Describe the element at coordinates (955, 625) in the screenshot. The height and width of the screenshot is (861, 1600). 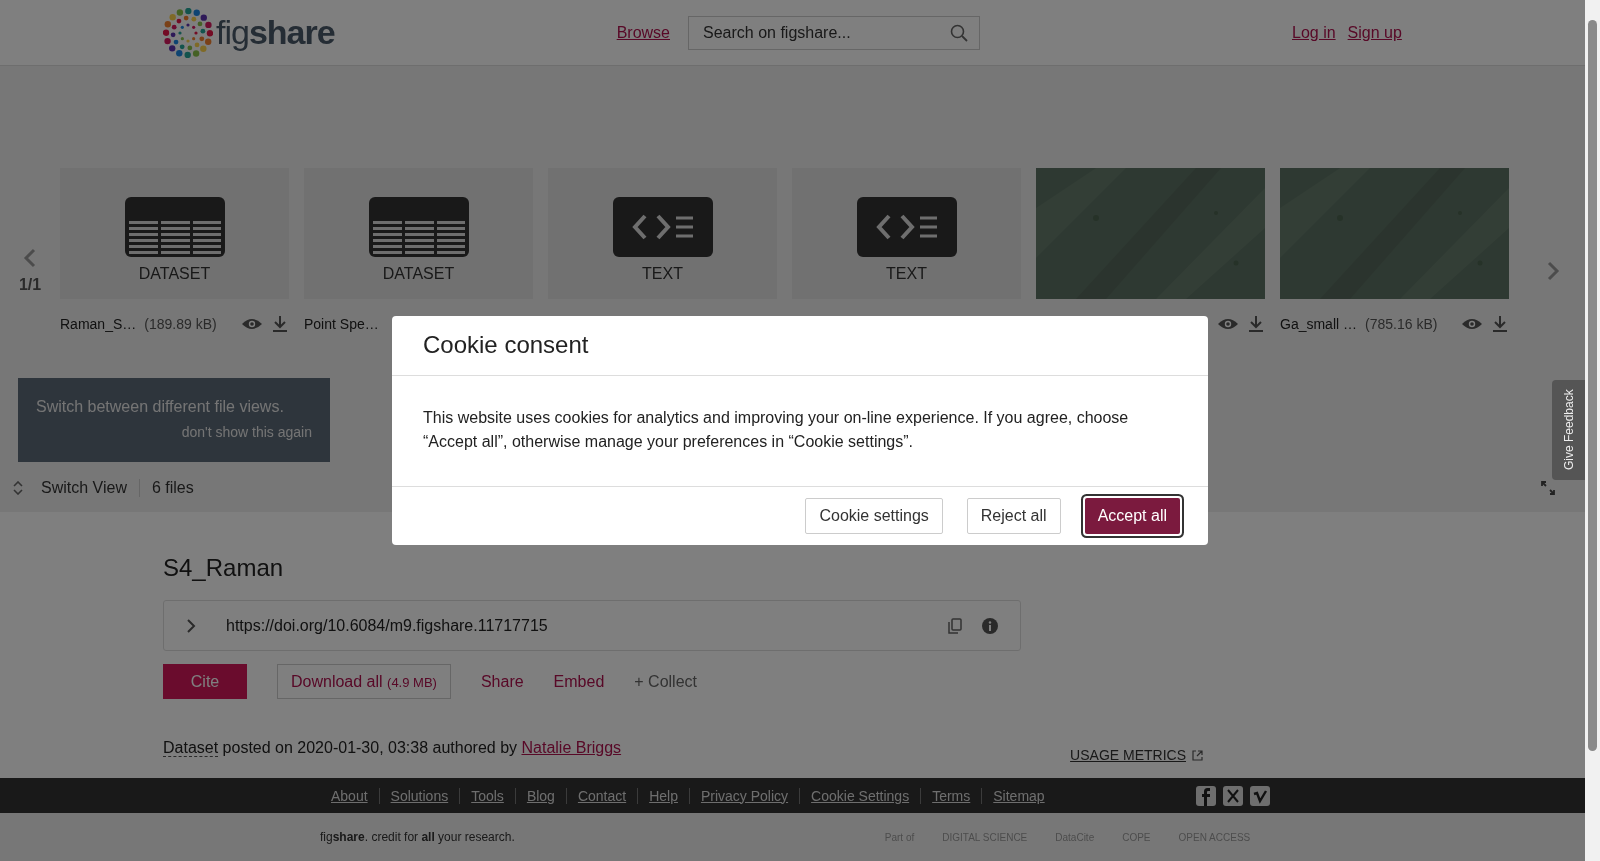
I see `copy-icon` at that location.